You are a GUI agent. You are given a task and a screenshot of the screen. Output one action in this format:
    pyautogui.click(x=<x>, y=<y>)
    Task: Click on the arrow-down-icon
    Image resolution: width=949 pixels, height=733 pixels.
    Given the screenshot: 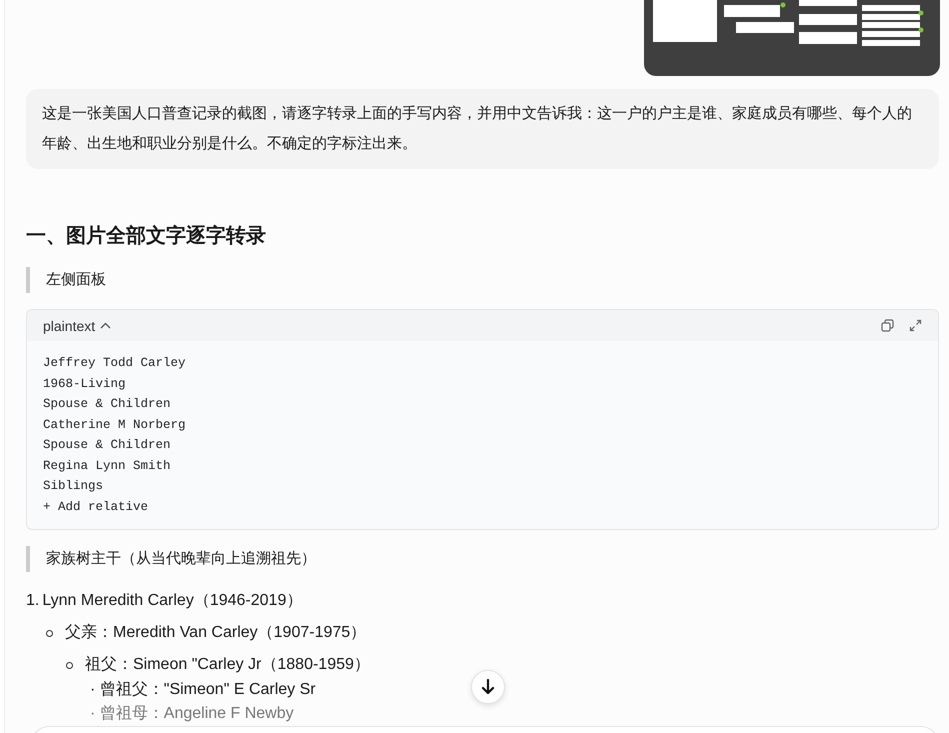 What is the action you would take?
    pyautogui.click(x=488, y=687)
    